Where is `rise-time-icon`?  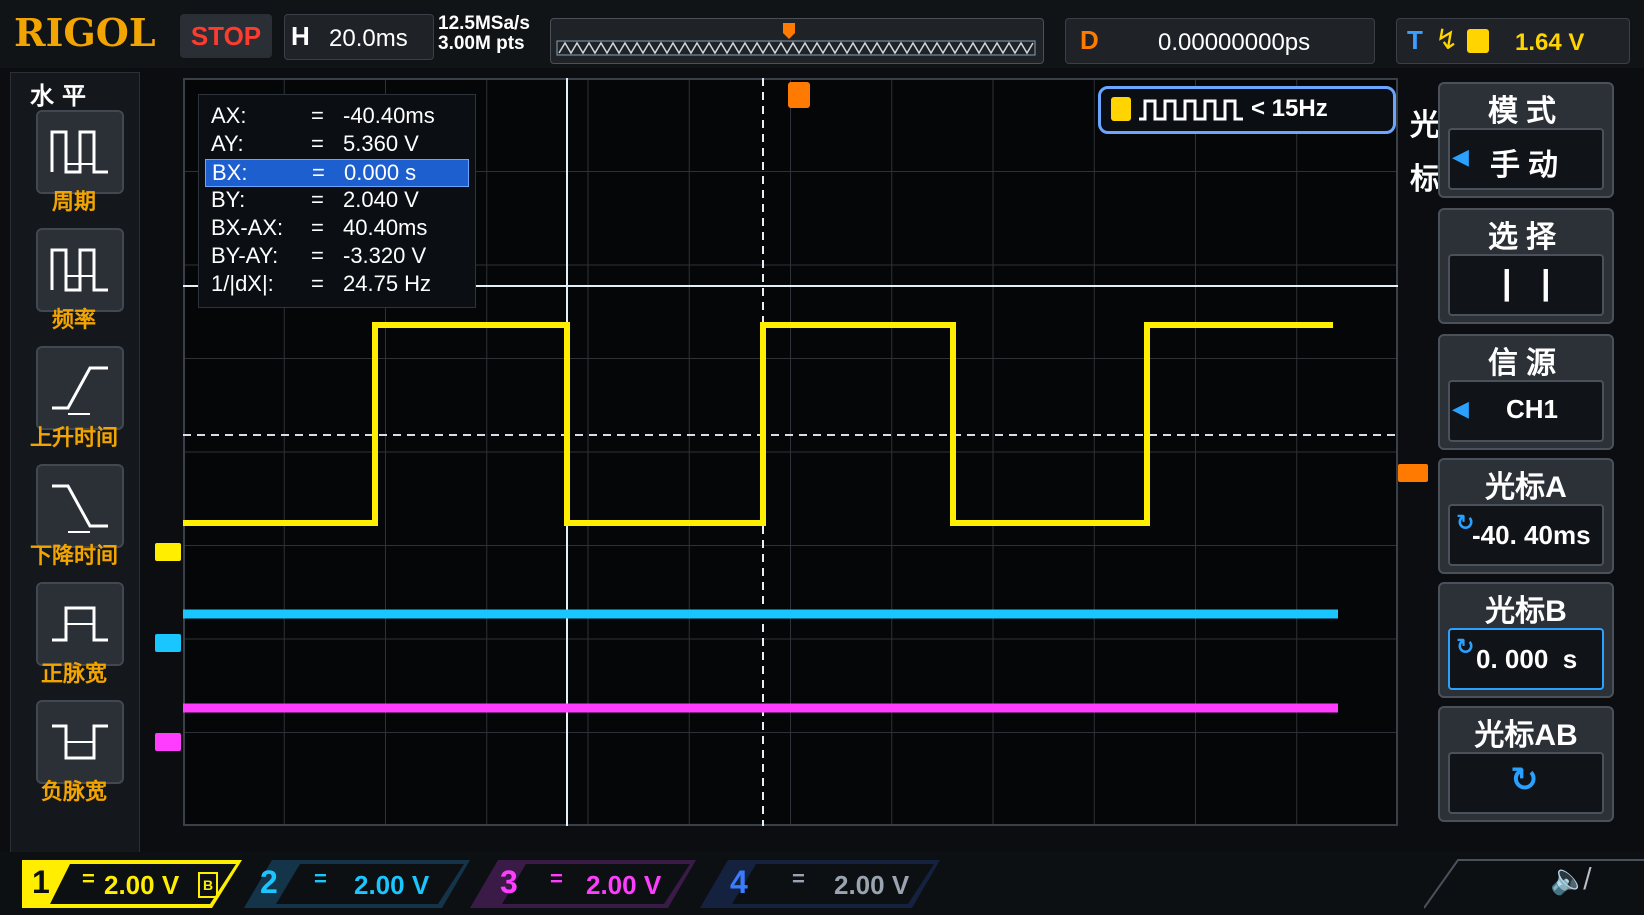 rise-time-icon is located at coordinates (80, 390).